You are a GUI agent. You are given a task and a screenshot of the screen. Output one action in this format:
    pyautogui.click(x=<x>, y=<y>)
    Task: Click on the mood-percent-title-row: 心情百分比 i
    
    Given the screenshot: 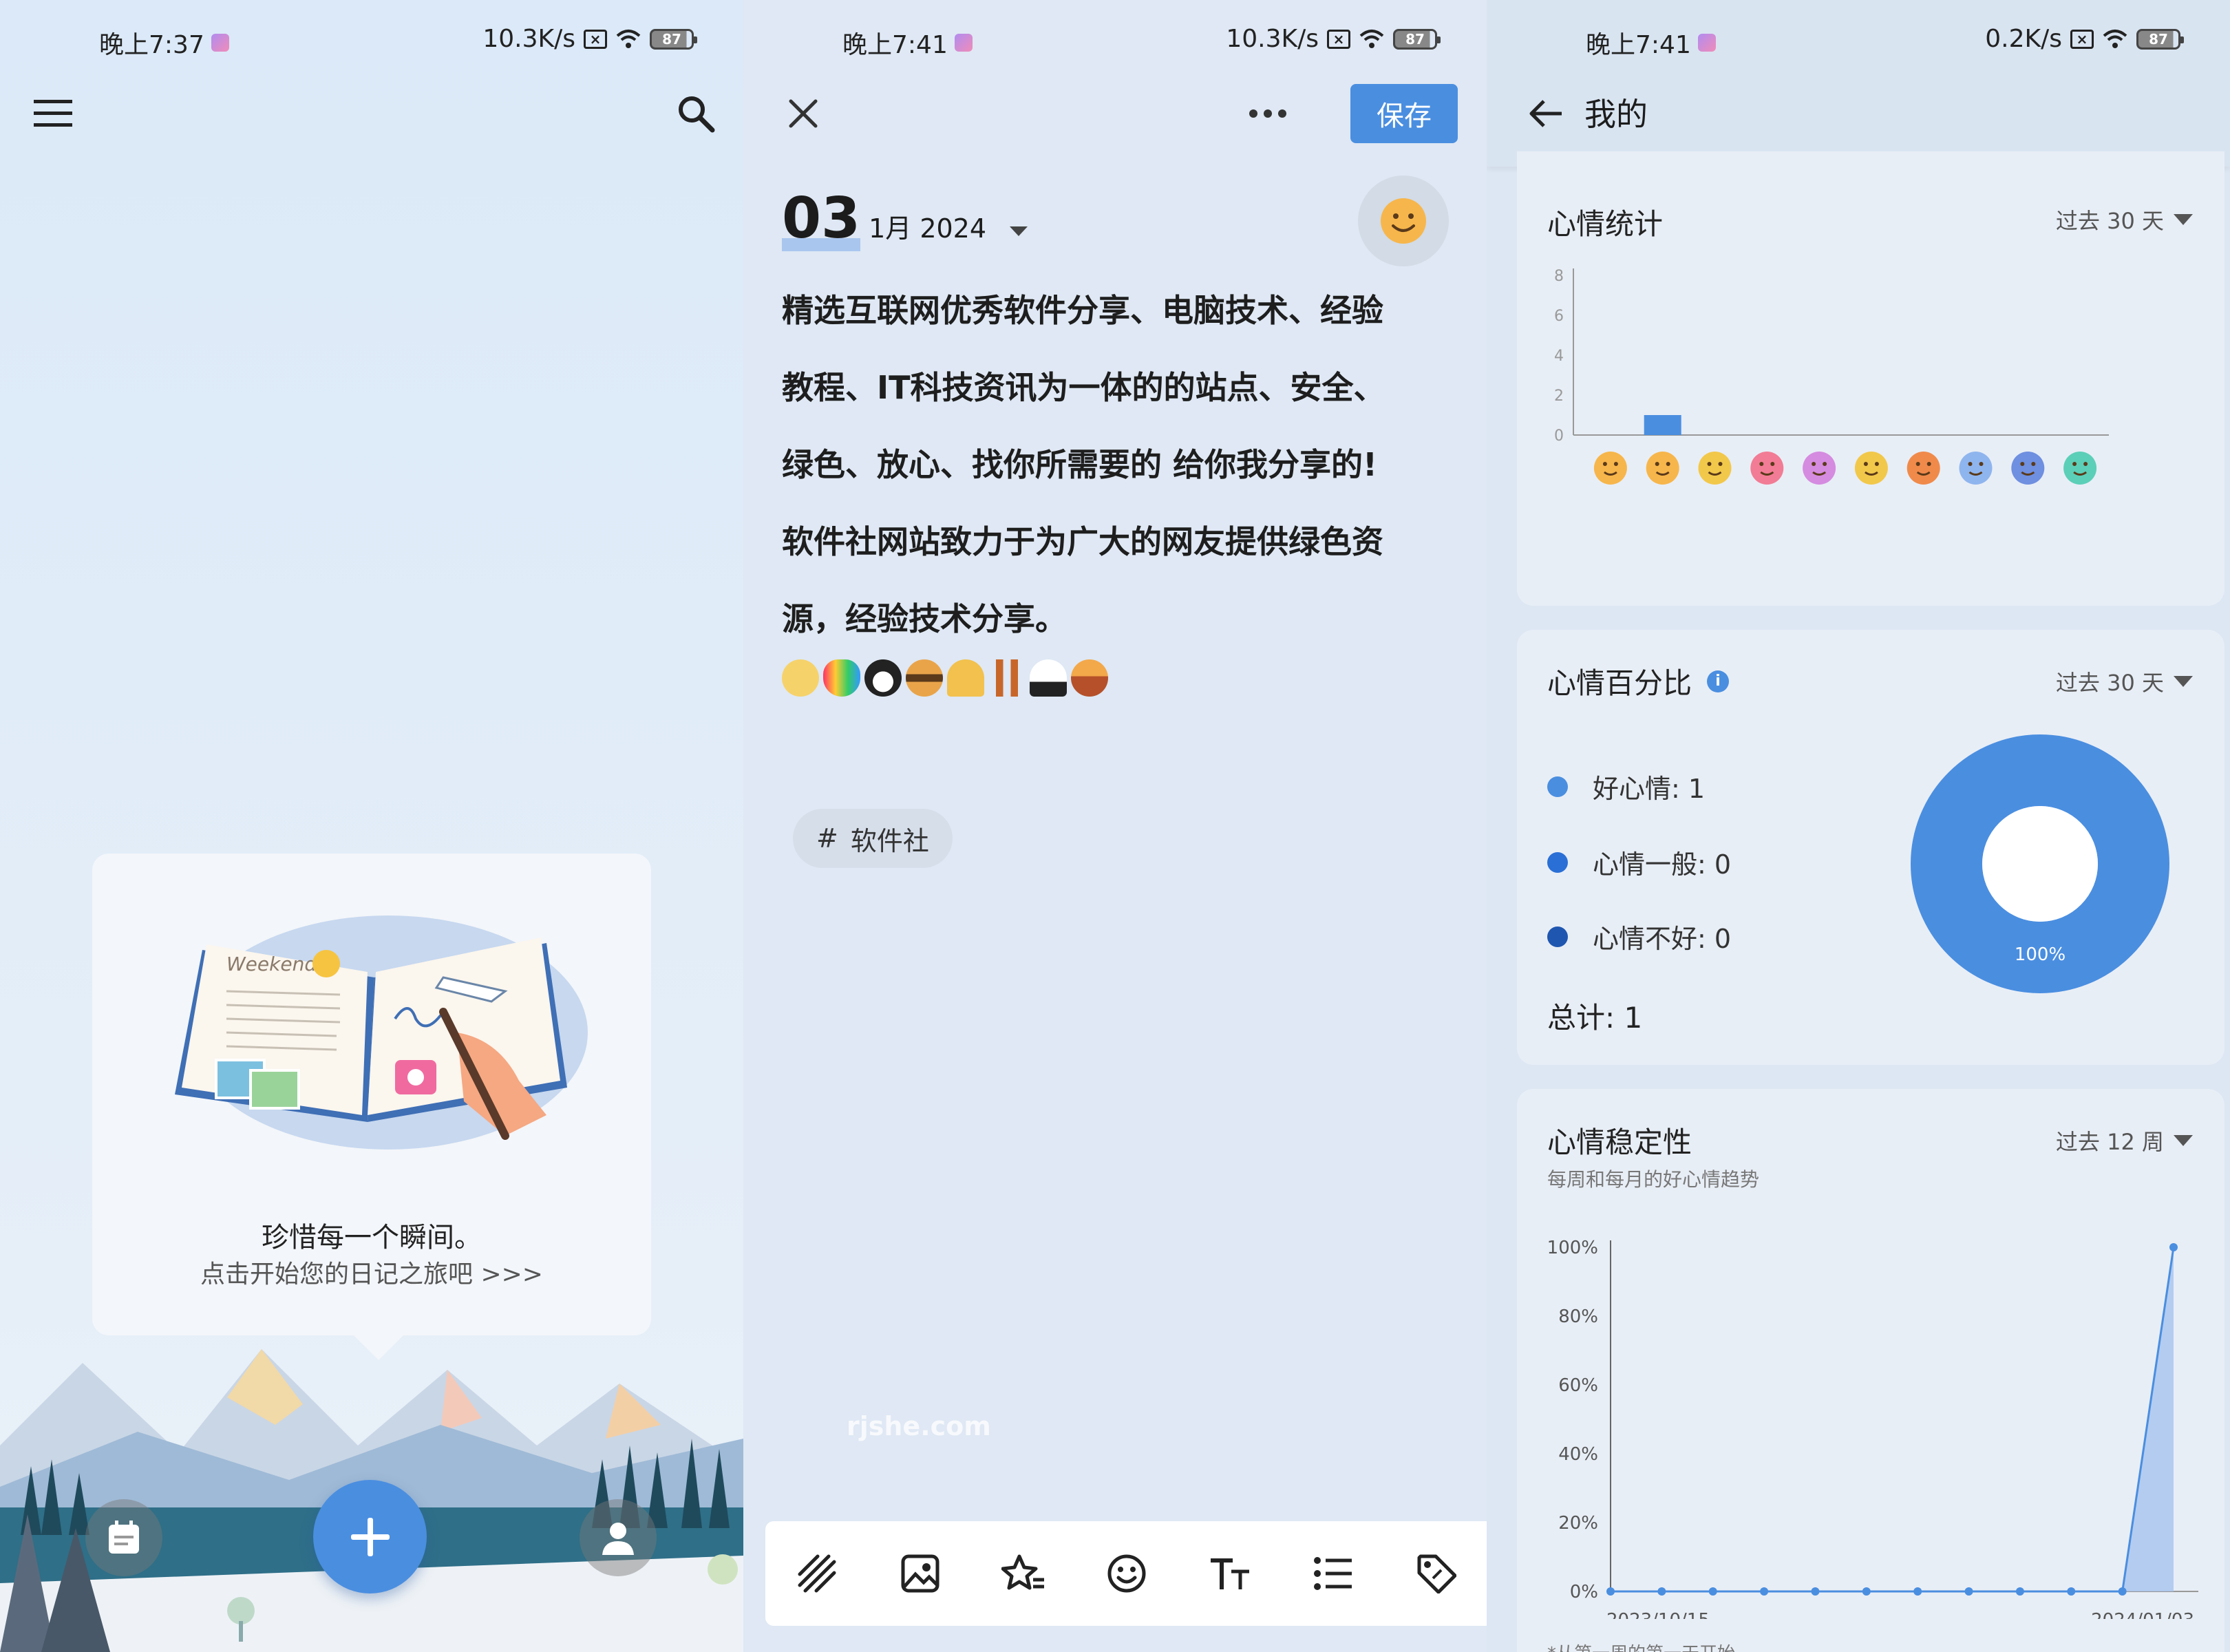 What is the action you would take?
    pyautogui.click(x=1638, y=681)
    